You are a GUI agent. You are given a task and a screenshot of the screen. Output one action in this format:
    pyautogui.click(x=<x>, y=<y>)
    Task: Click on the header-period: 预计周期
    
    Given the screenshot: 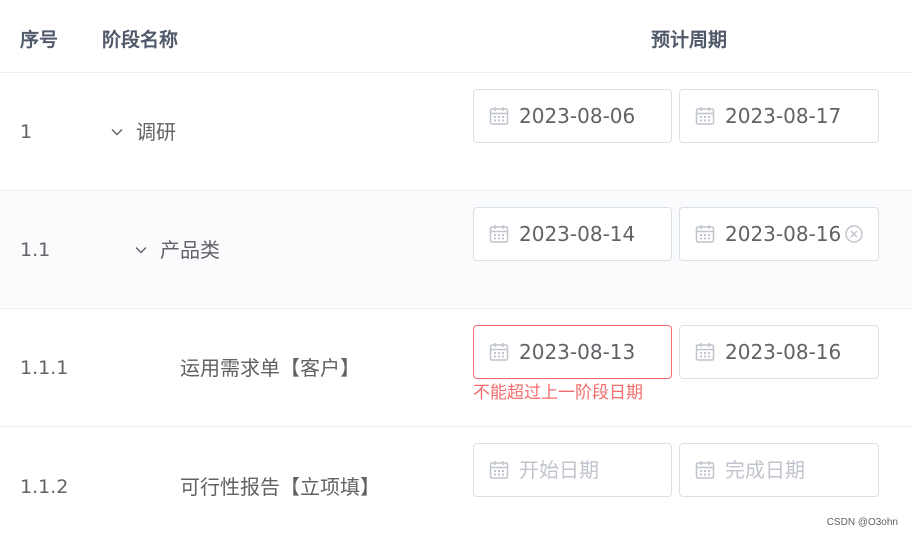 What is the action you would take?
    pyautogui.click(x=689, y=40)
    